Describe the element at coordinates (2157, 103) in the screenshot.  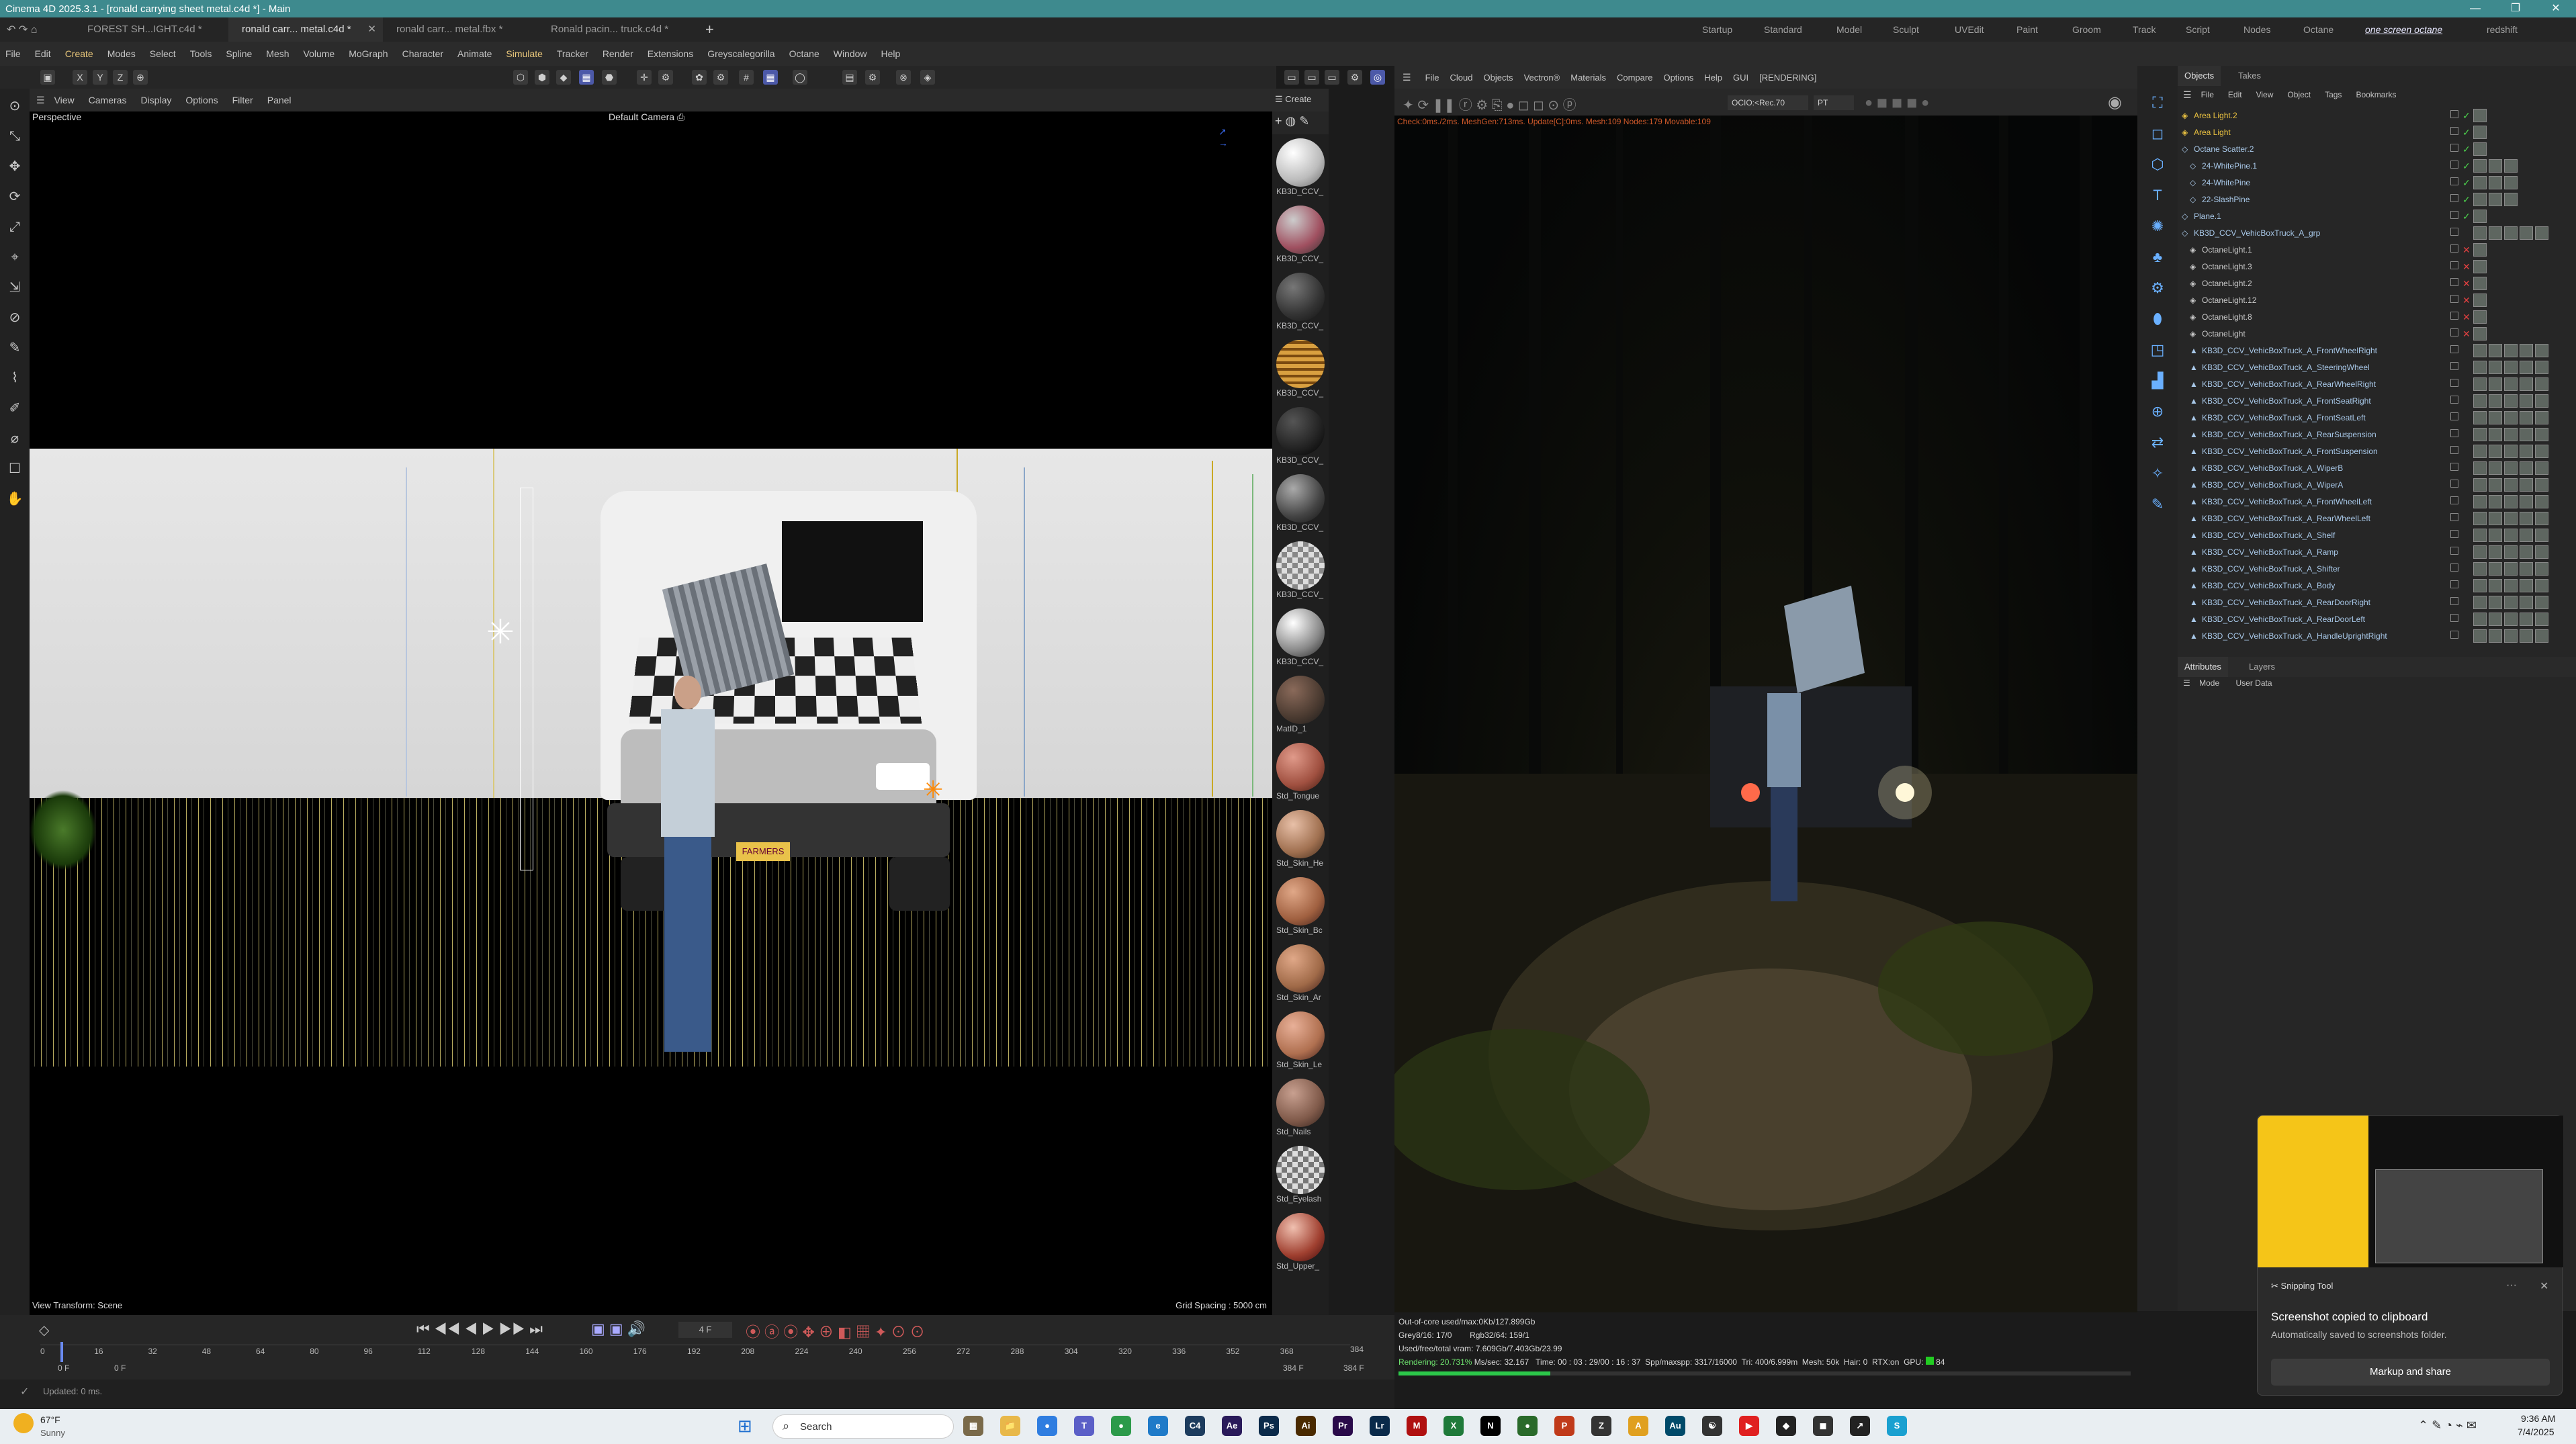
I see `octane-env-icon: ⛶` at that location.